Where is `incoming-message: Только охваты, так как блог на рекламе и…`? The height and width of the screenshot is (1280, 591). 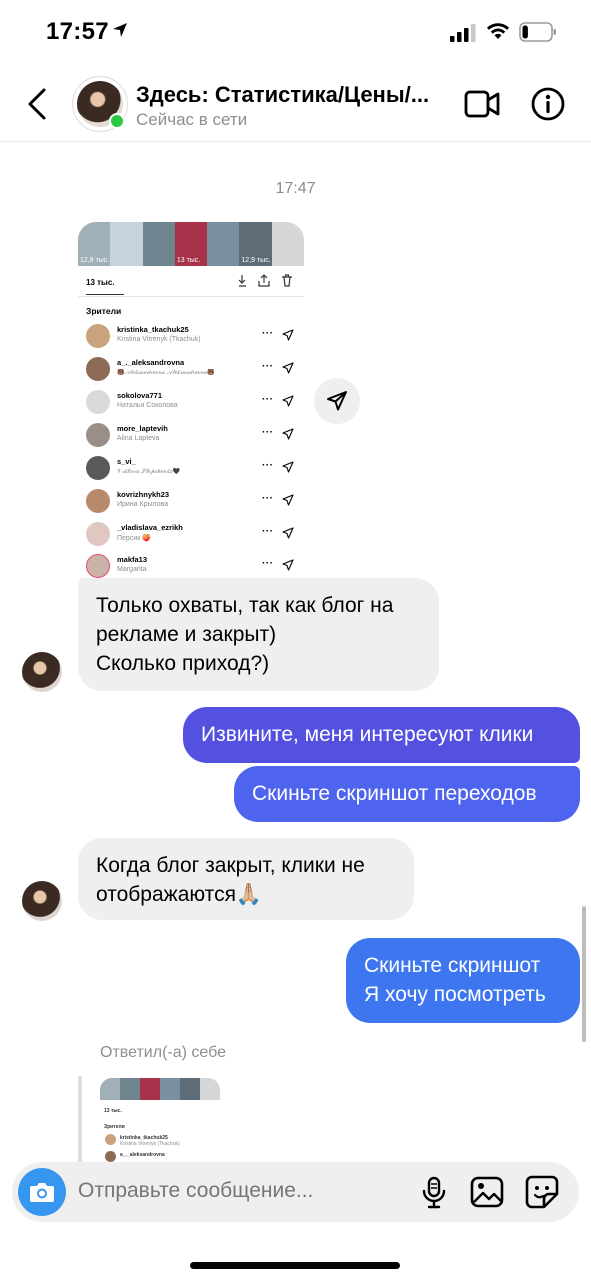
incoming-message: Только охваты, так как блог на рекламе и… is located at coordinates (258, 634).